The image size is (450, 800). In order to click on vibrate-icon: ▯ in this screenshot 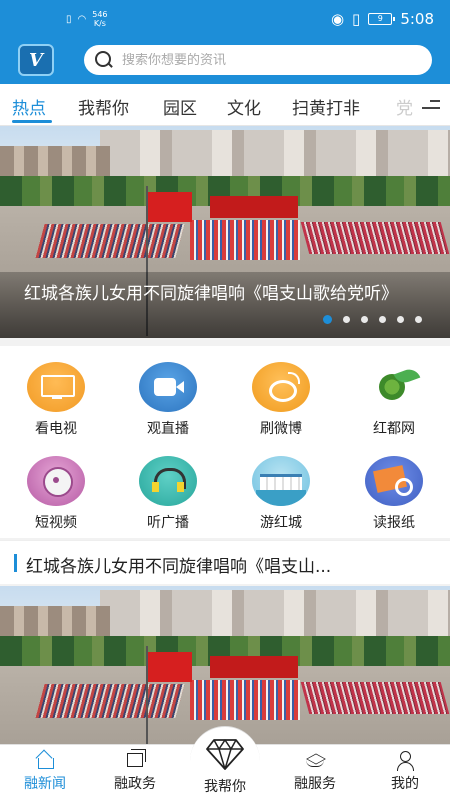, I will do `click(356, 19)`.